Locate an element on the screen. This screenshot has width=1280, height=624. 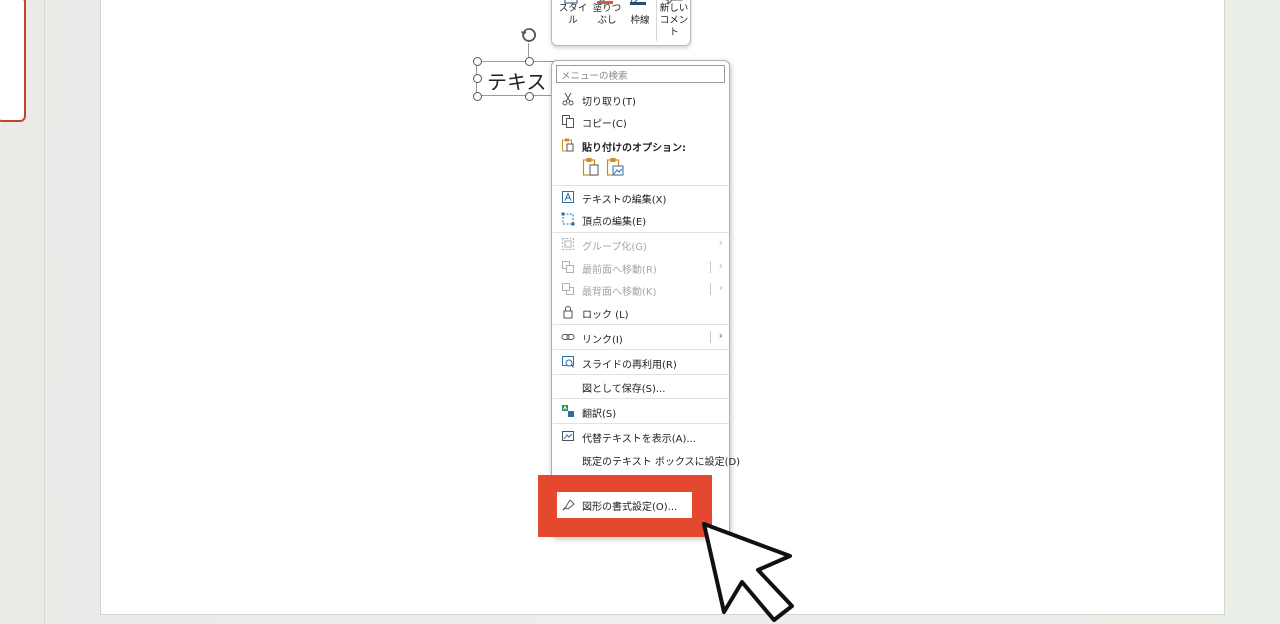
edit-points-icon is located at coordinates (568, 219).